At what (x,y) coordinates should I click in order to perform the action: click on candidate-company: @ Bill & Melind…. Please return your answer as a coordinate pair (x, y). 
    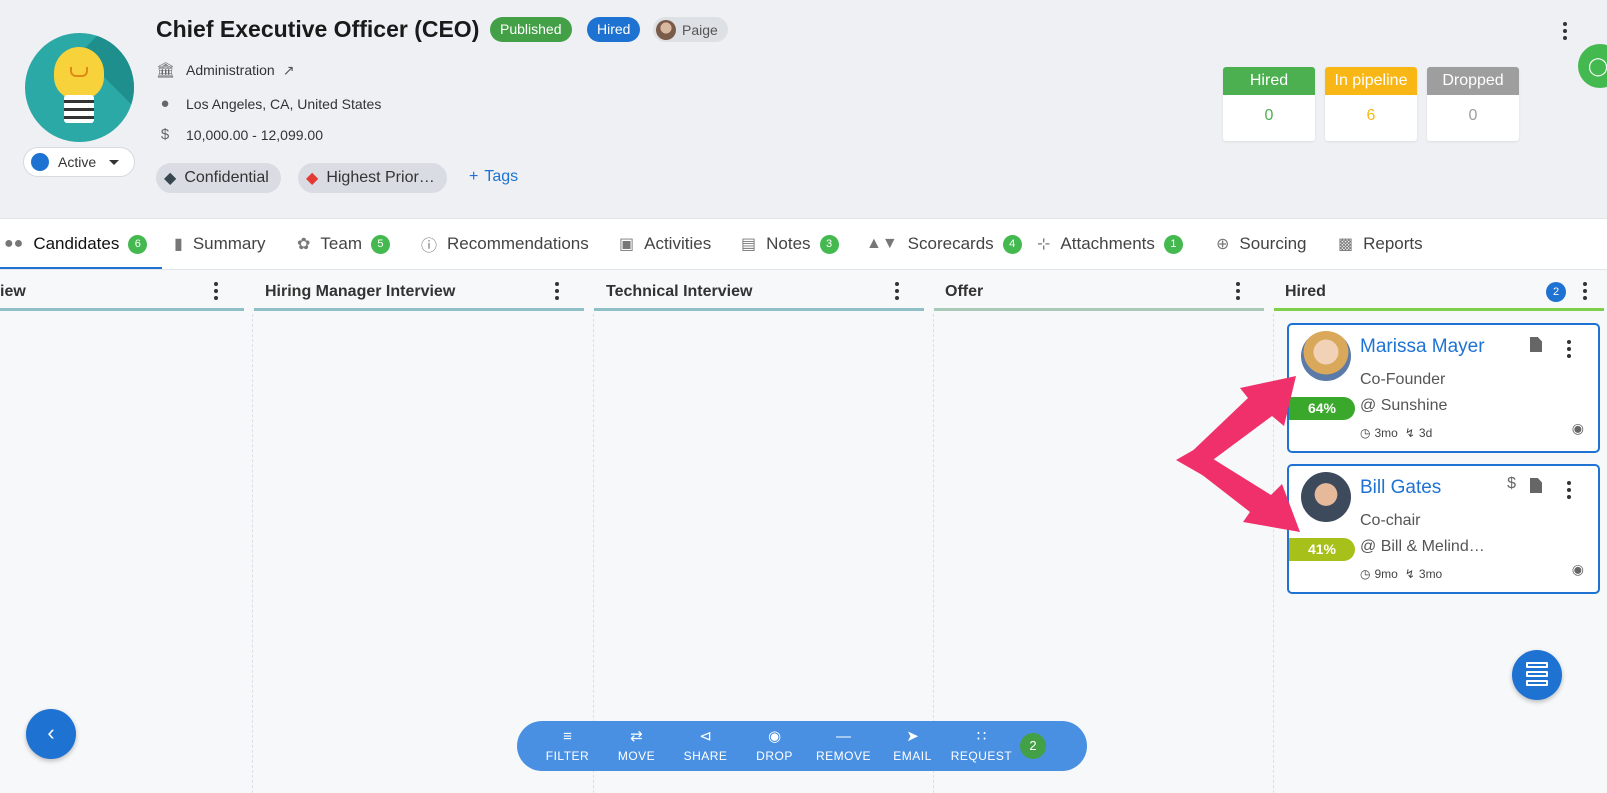
    Looking at the image, I should click on (1422, 546).